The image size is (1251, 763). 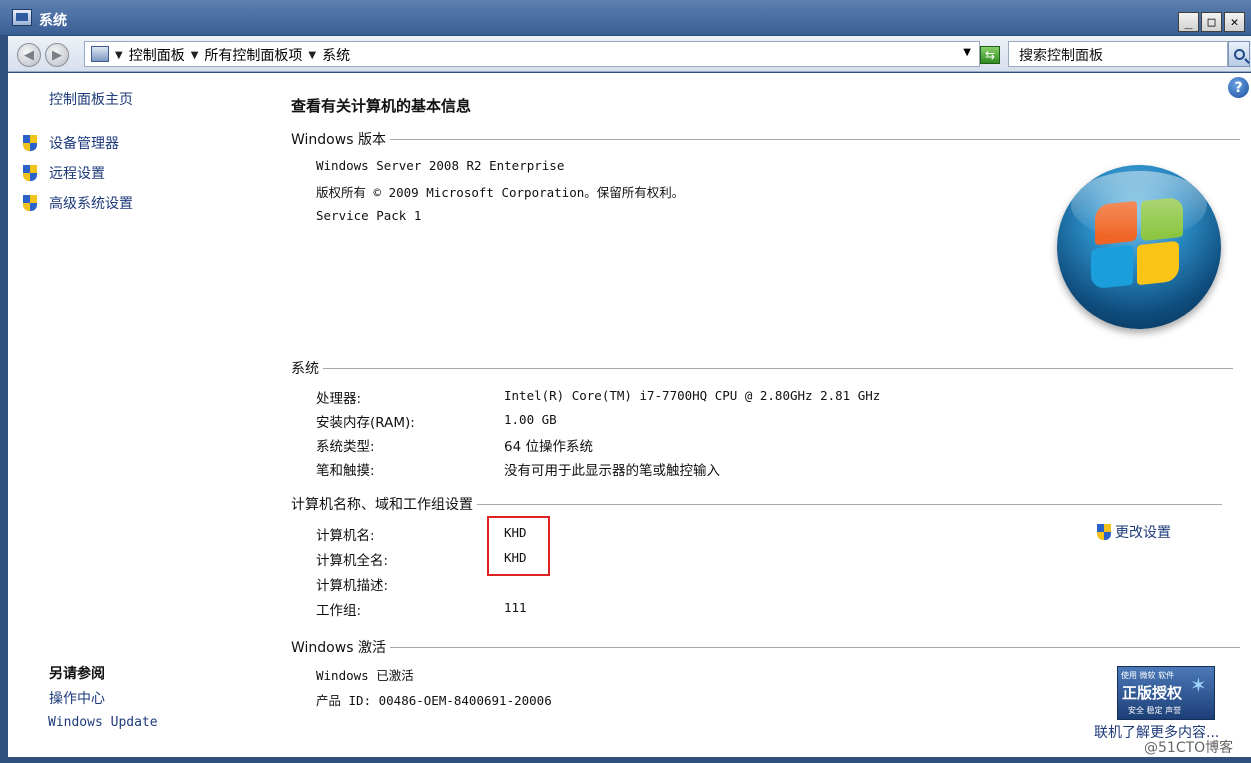 I want to click on back-button: ◀, so click(x=29, y=55).